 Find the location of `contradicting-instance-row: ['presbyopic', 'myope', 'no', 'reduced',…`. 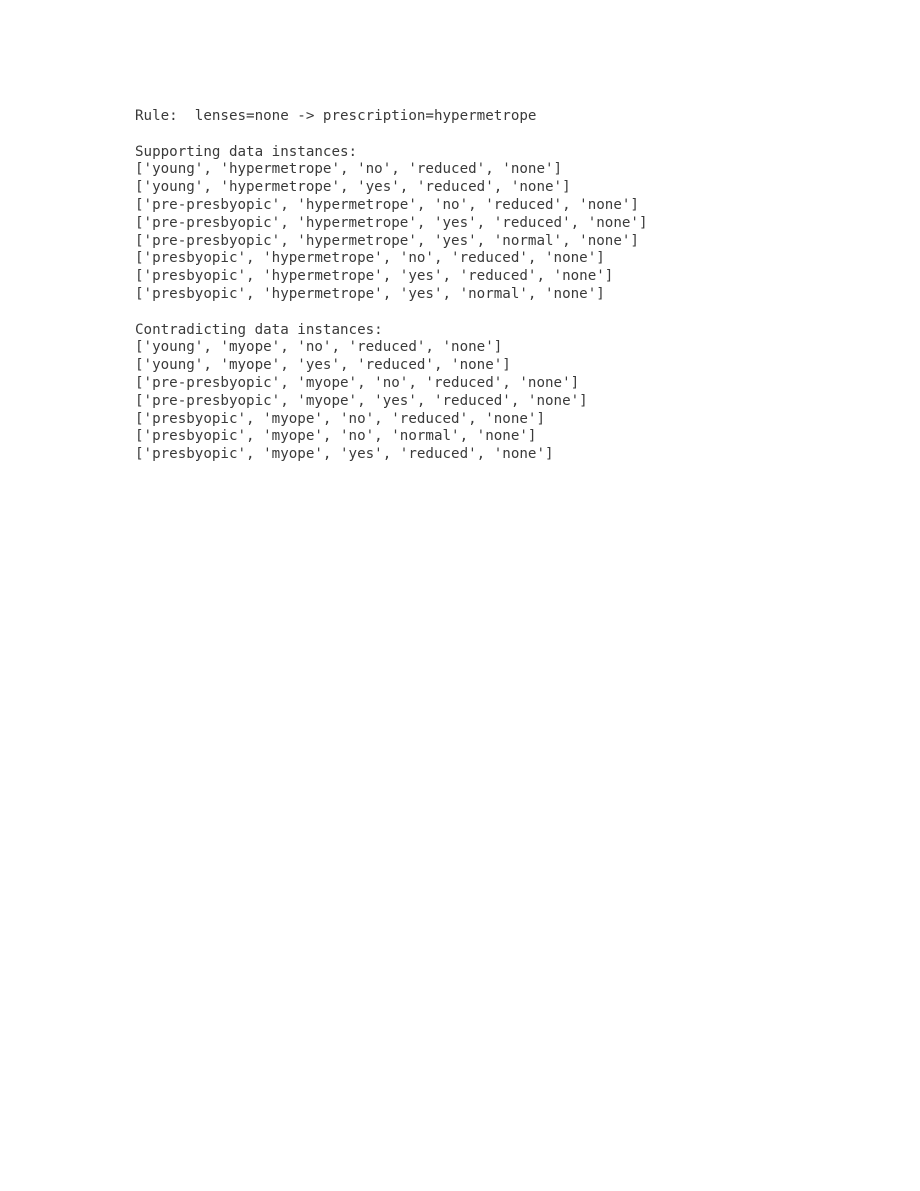

contradicting-instance-row: ['presbyopic', 'myope', 'no', 'reduced',… is located at coordinates (340, 418).